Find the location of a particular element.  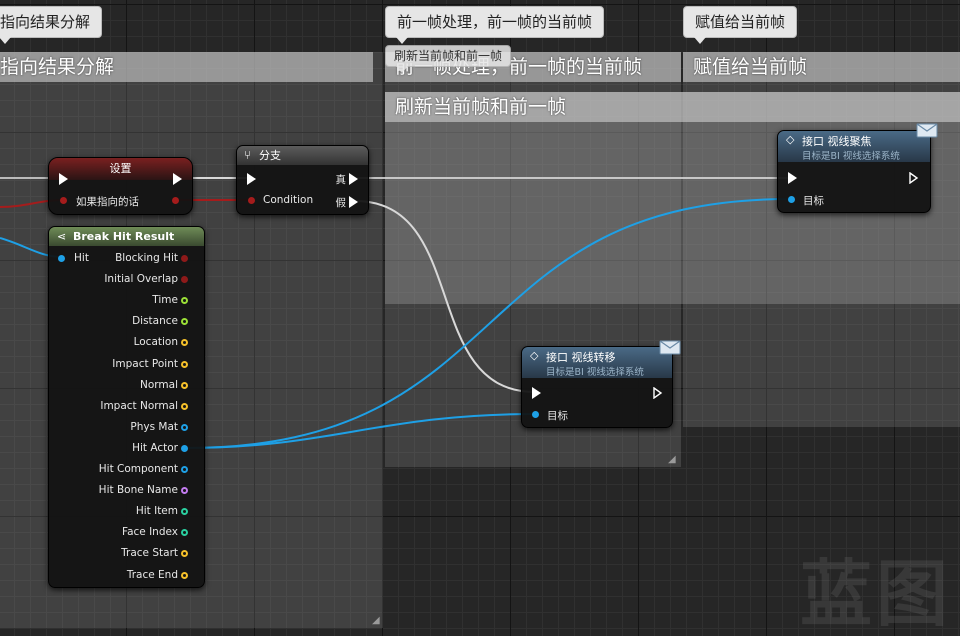

watermark-logo: 蓝图 is located at coordinates (875, 594).